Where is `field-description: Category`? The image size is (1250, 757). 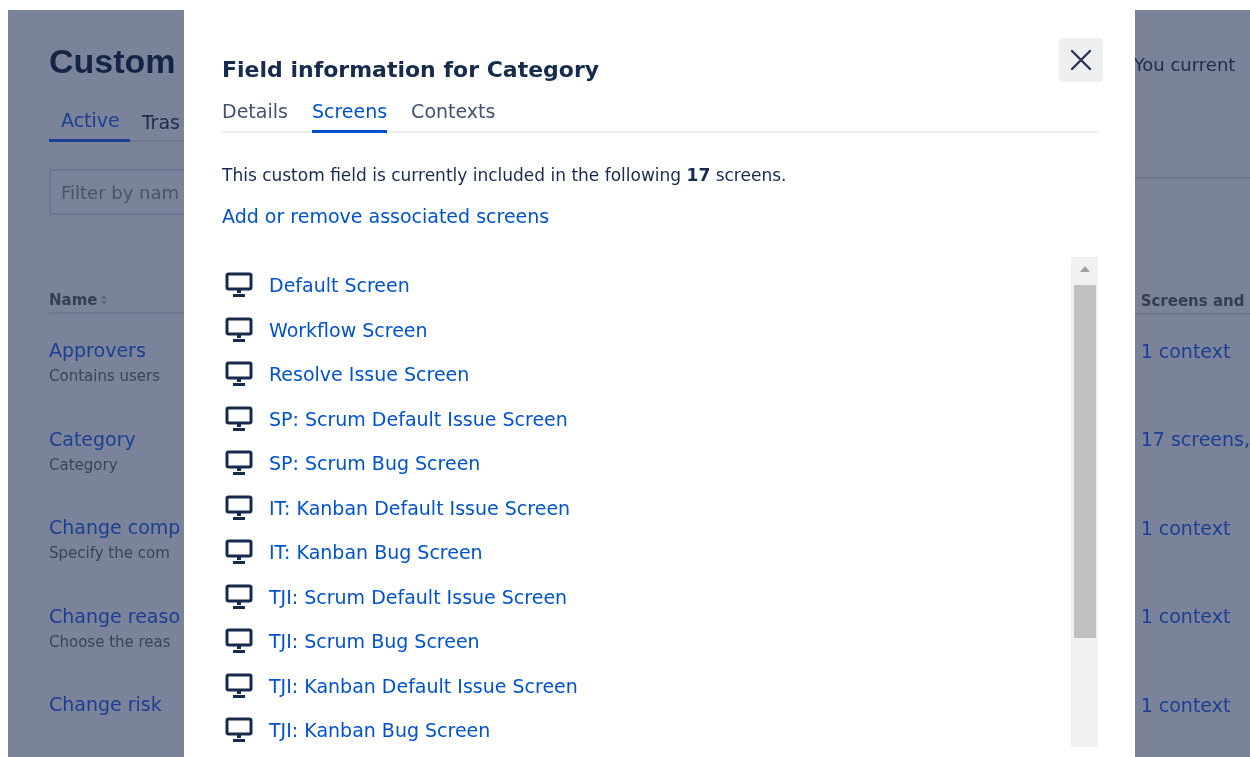
field-description: Category is located at coordinates (84, 464).